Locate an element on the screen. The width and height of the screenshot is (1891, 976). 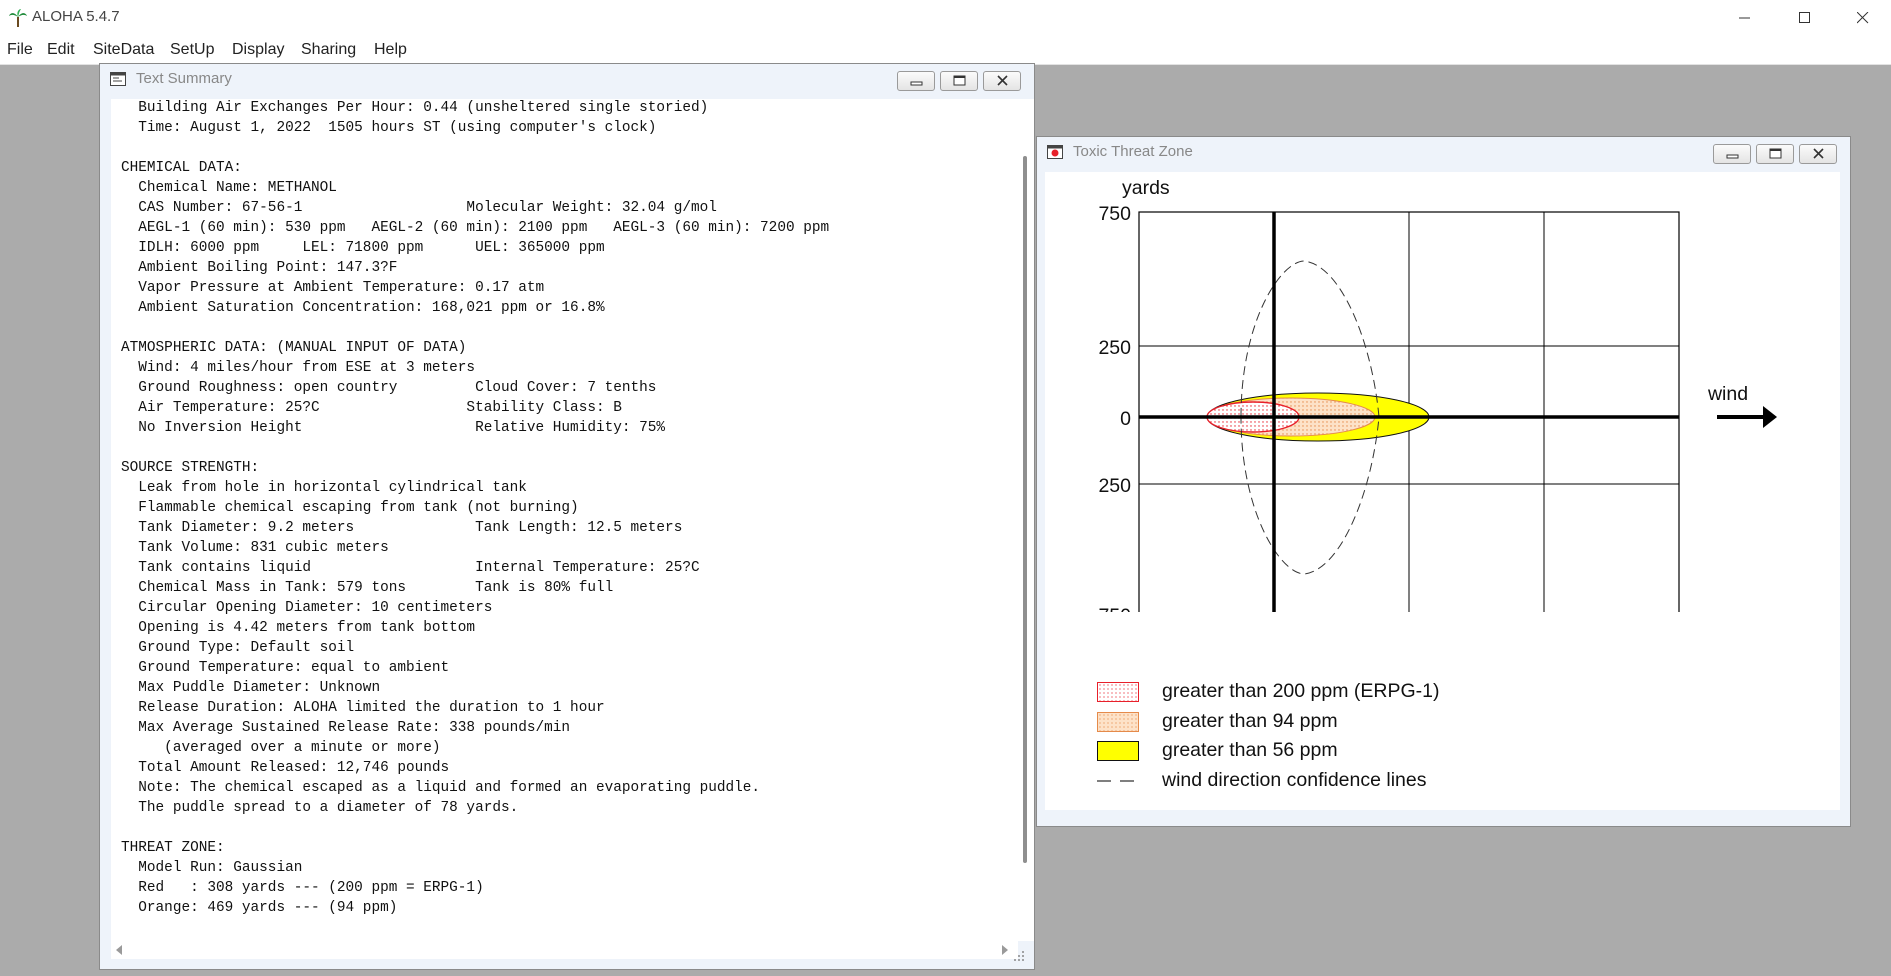
maximize-icon is located at coordinates (1804, 17).